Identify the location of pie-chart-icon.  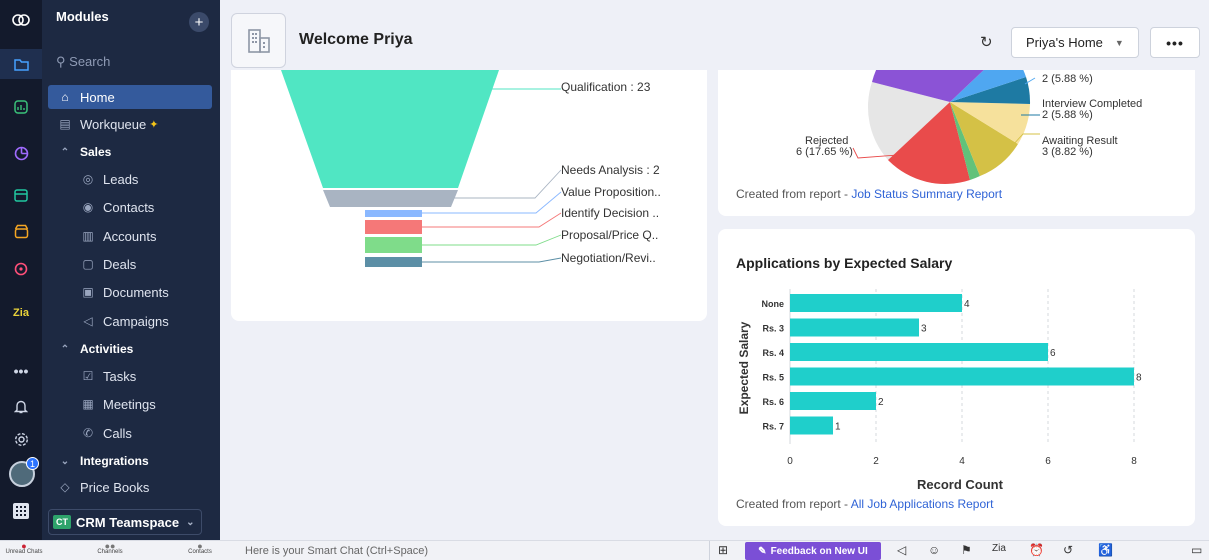
(21, 153).